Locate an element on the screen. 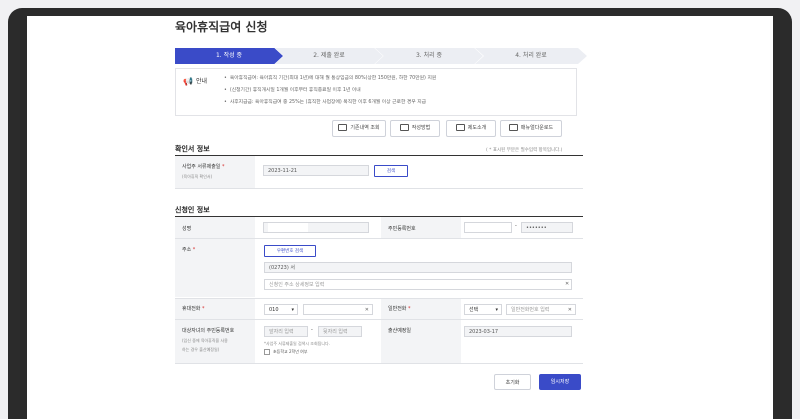  address-detail-input: 신청인 주소 상세정보 입력 is located at coordinates (418, 284).